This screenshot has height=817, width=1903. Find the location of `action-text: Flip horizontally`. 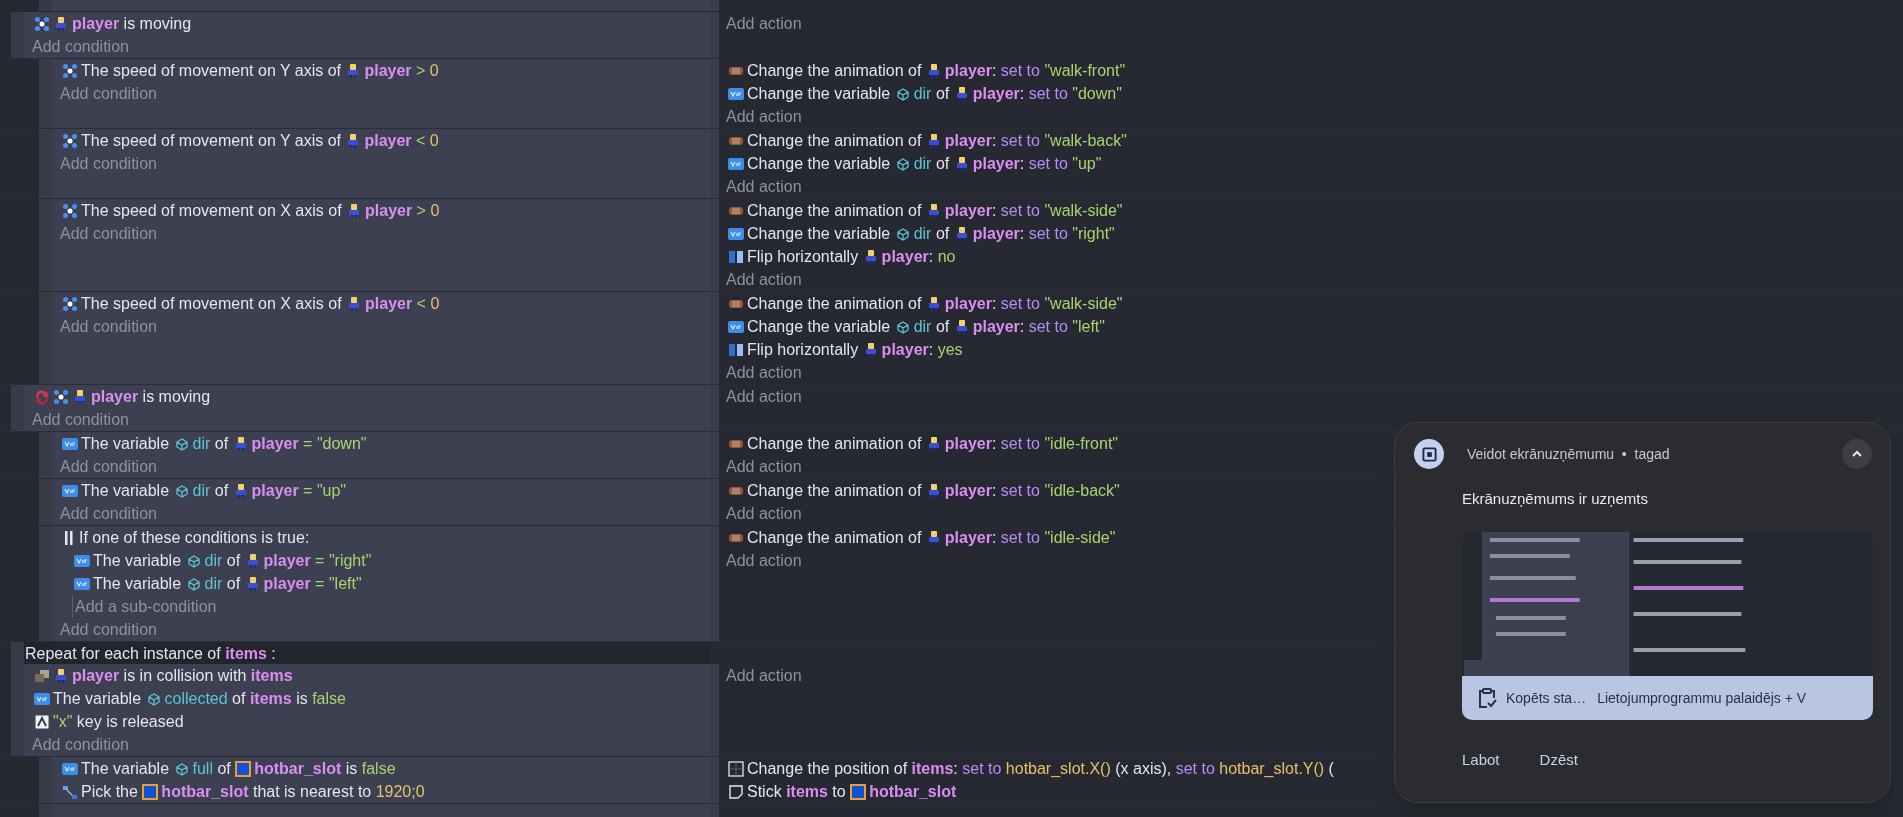

action-text: Flip horizontally is located at coordinates (803, 350).